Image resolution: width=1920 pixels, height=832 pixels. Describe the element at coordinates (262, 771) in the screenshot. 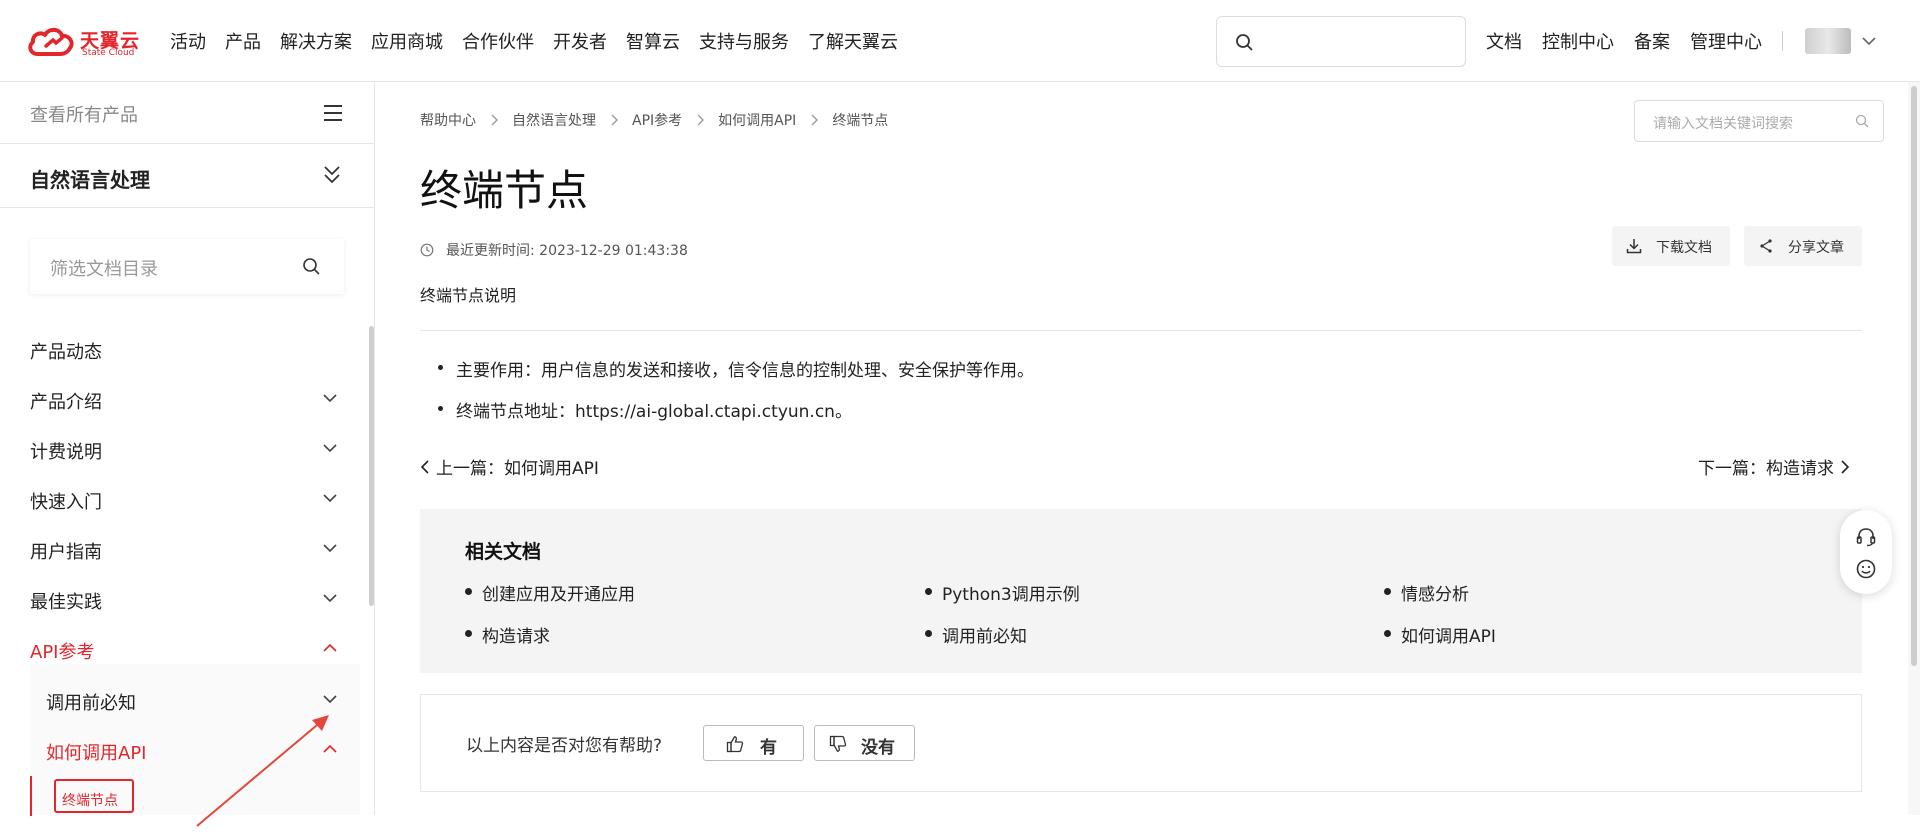

I see `annotation-arrow-icon` at that location.